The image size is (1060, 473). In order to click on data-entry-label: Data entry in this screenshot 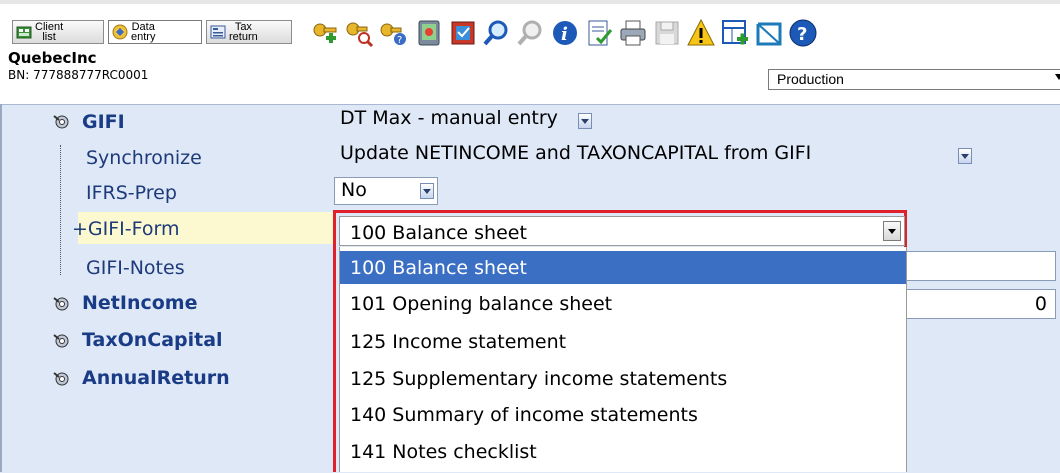, I will do `click(143, 32)`.